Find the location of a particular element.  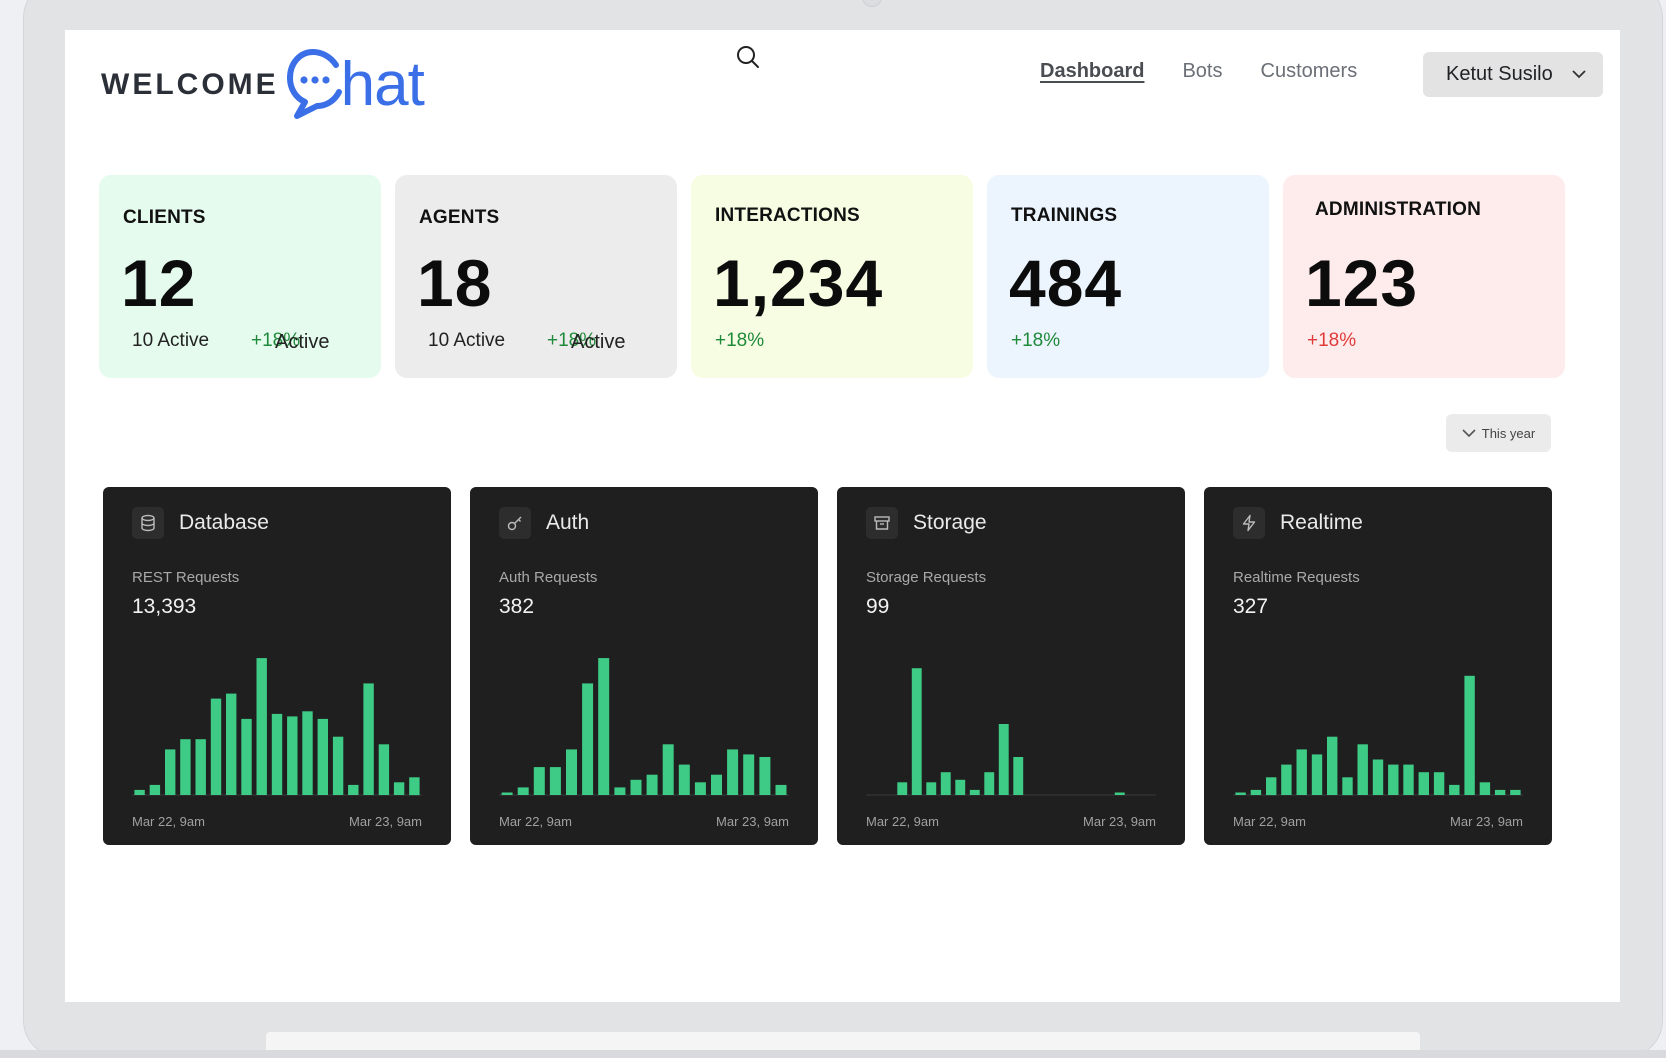

search-icon is located at coordinates (748, 57).